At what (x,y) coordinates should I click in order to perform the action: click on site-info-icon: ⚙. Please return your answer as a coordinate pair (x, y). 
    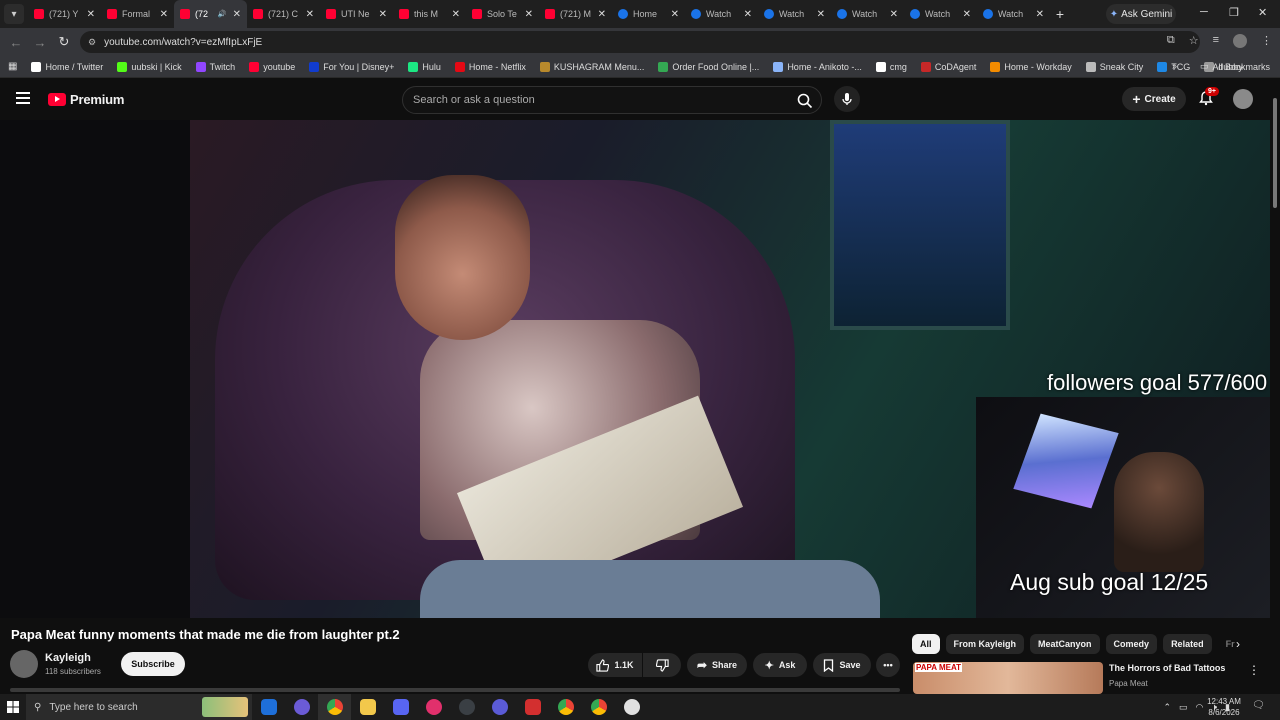
    Looking at the image, I should click on (92, 42).